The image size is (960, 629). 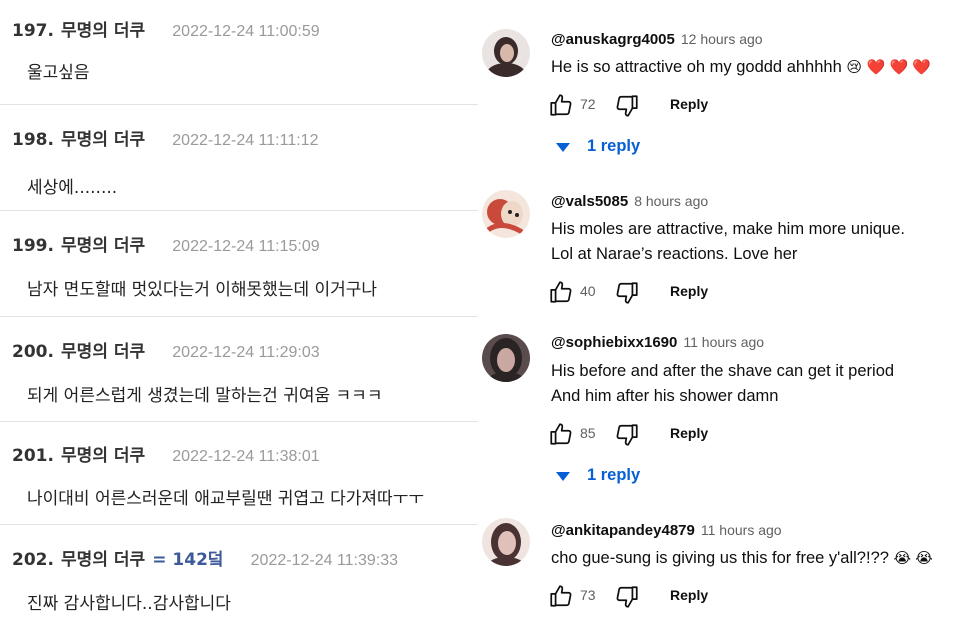 What do you see at coordinates (166, 453) in the screenshot?
I see `comment-header: 201. 무명의 더쿠 2022-12-24 11:38:01` at bounding box center [166, 453].